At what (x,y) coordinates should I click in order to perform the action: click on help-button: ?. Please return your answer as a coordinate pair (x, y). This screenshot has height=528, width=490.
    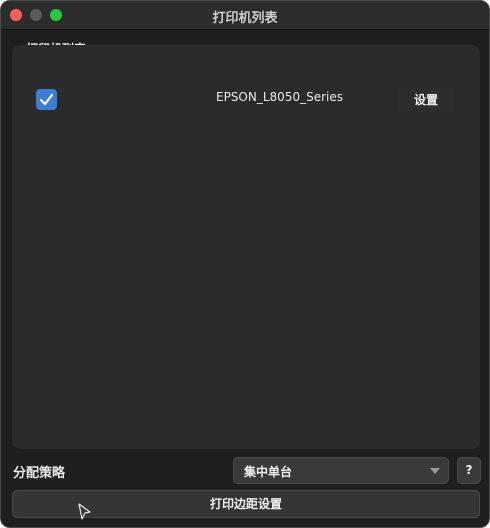
    Looking at the image, I should click on (469, 470).